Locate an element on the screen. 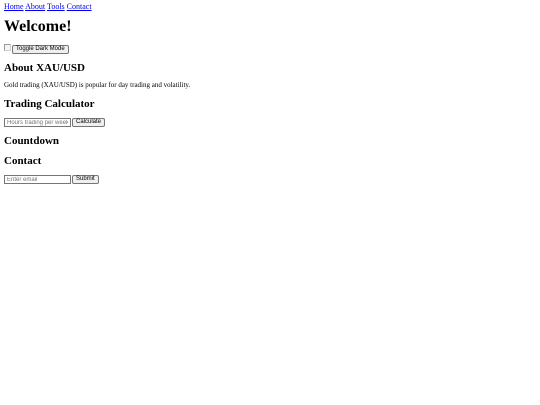 This screenshot has height=405, width=540. contact-heading: Contact is located at coordinates (23, 161).